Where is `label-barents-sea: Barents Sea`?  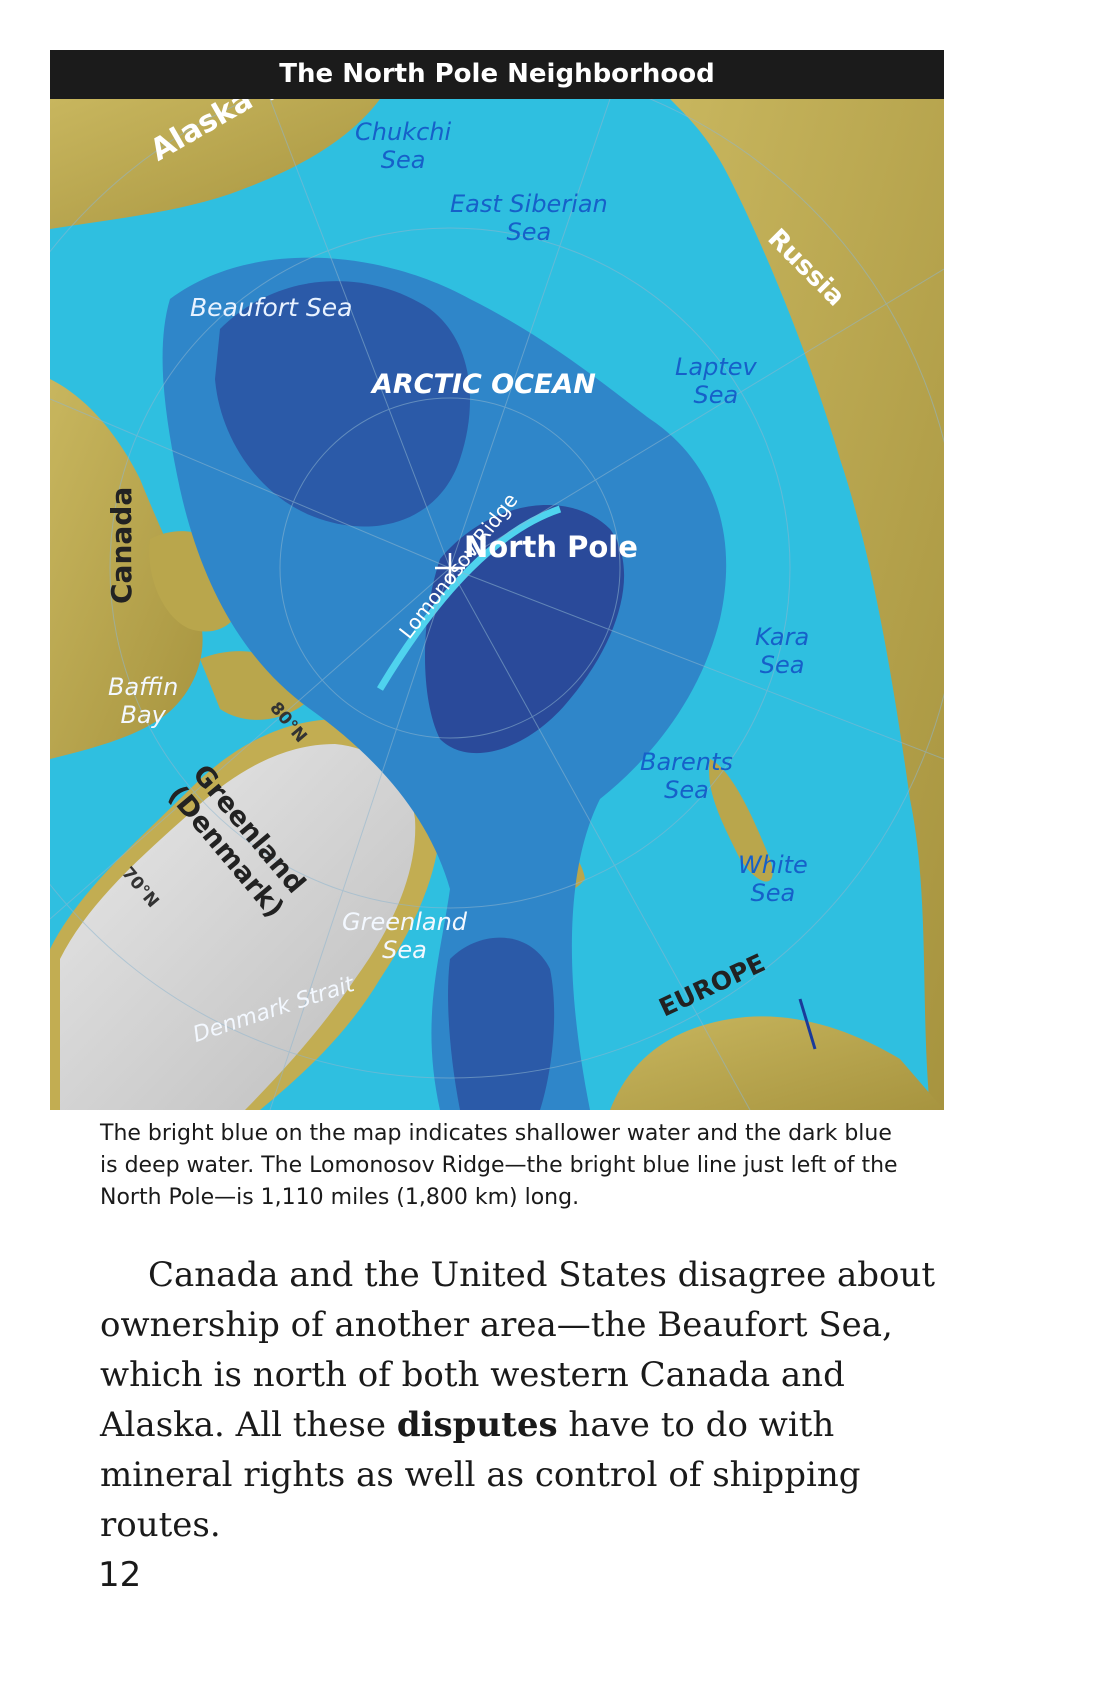 label-barents-sea: Barents Sea is located at coordinates (686, 776).